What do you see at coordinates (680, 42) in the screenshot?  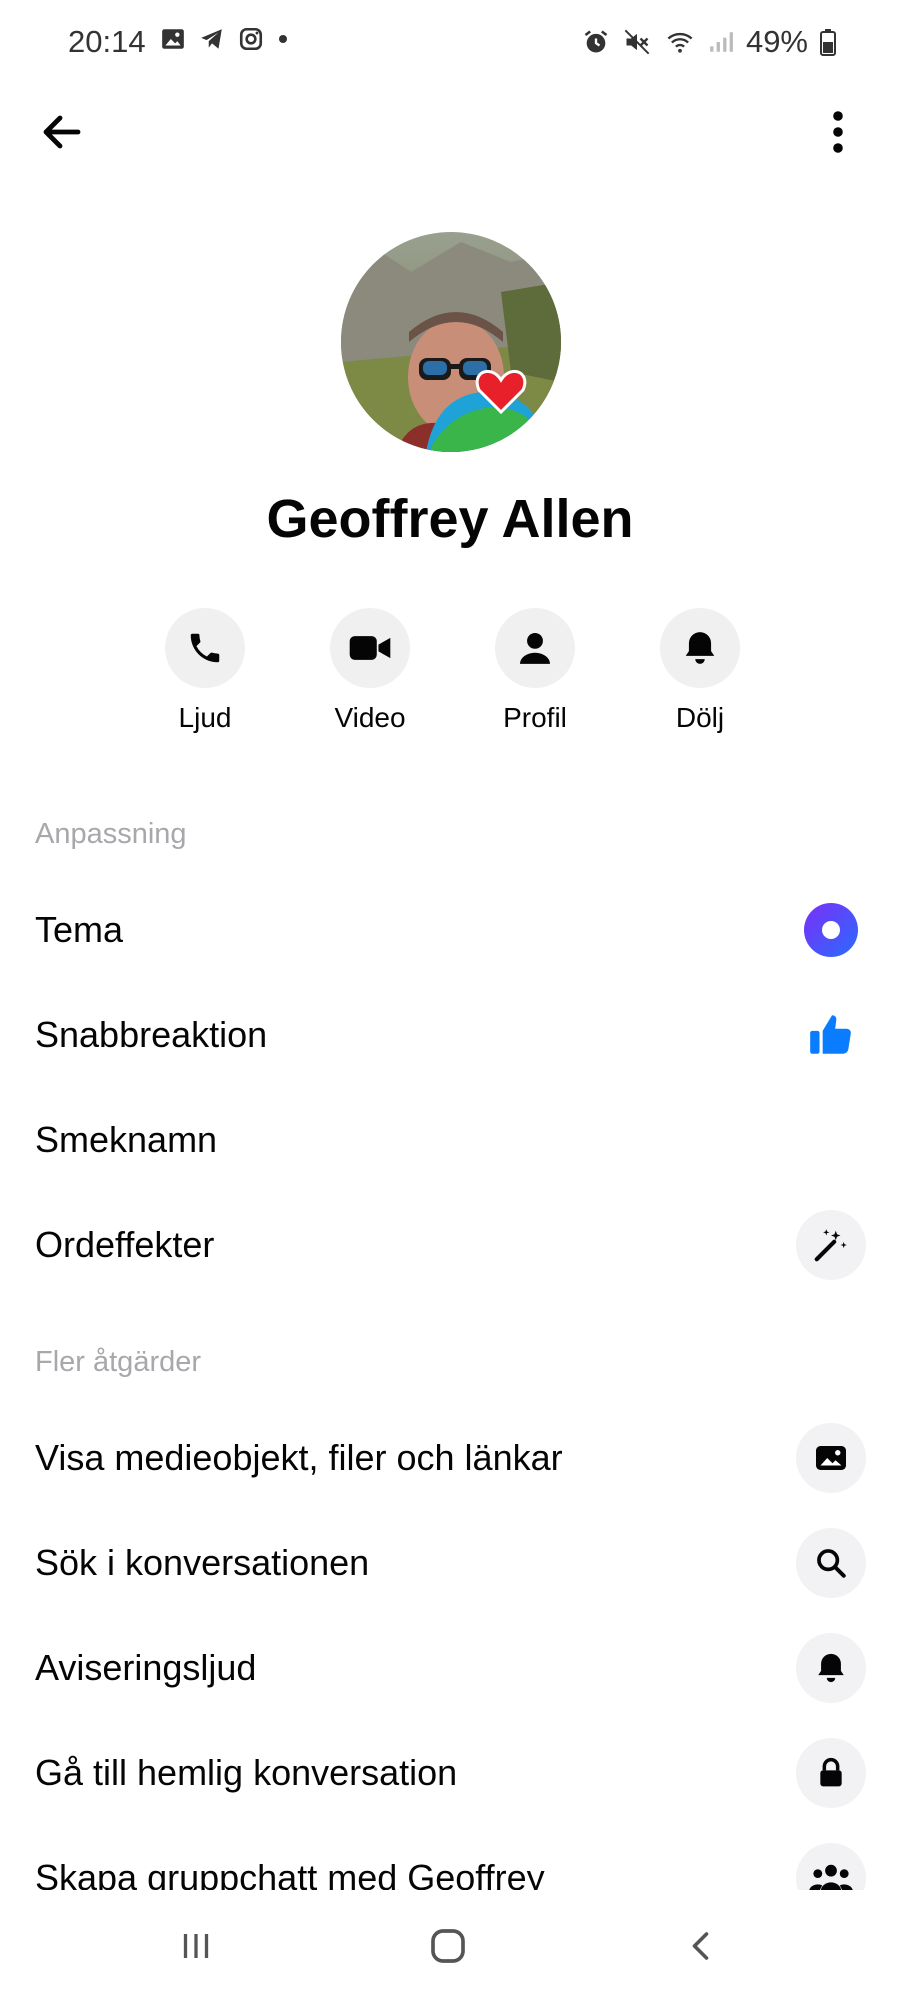 I see `wifi-icon` at bounding box center [680, 42].